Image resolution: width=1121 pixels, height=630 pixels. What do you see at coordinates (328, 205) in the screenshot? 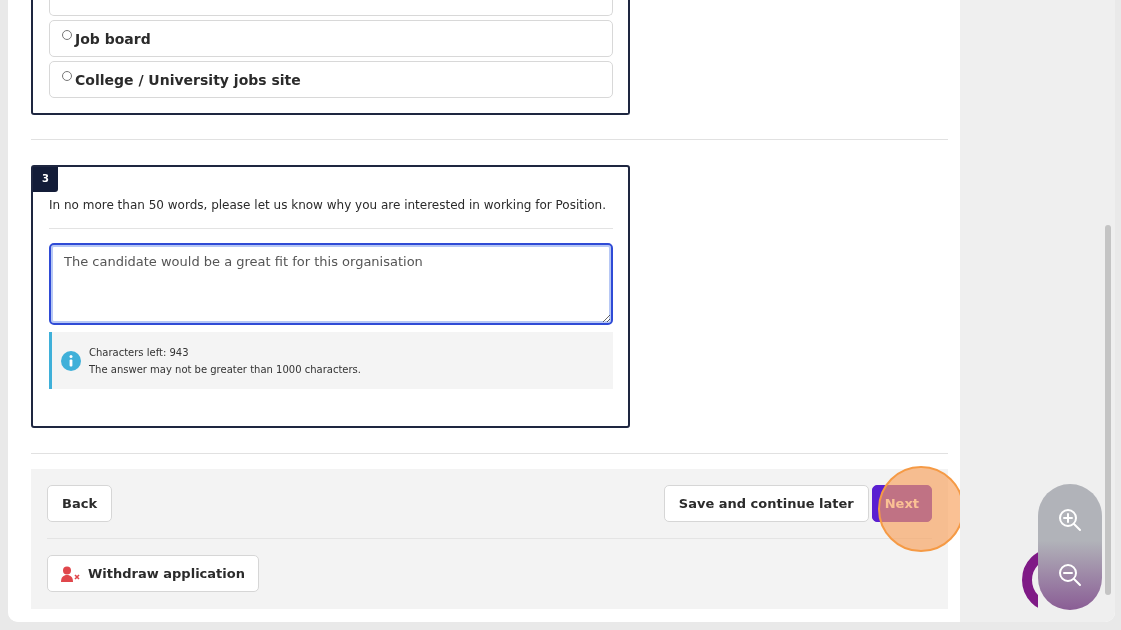
I see `question-text: In no more than 50 words, please let us know why you are interested in working for Position.` at bounding box center [328, 205].